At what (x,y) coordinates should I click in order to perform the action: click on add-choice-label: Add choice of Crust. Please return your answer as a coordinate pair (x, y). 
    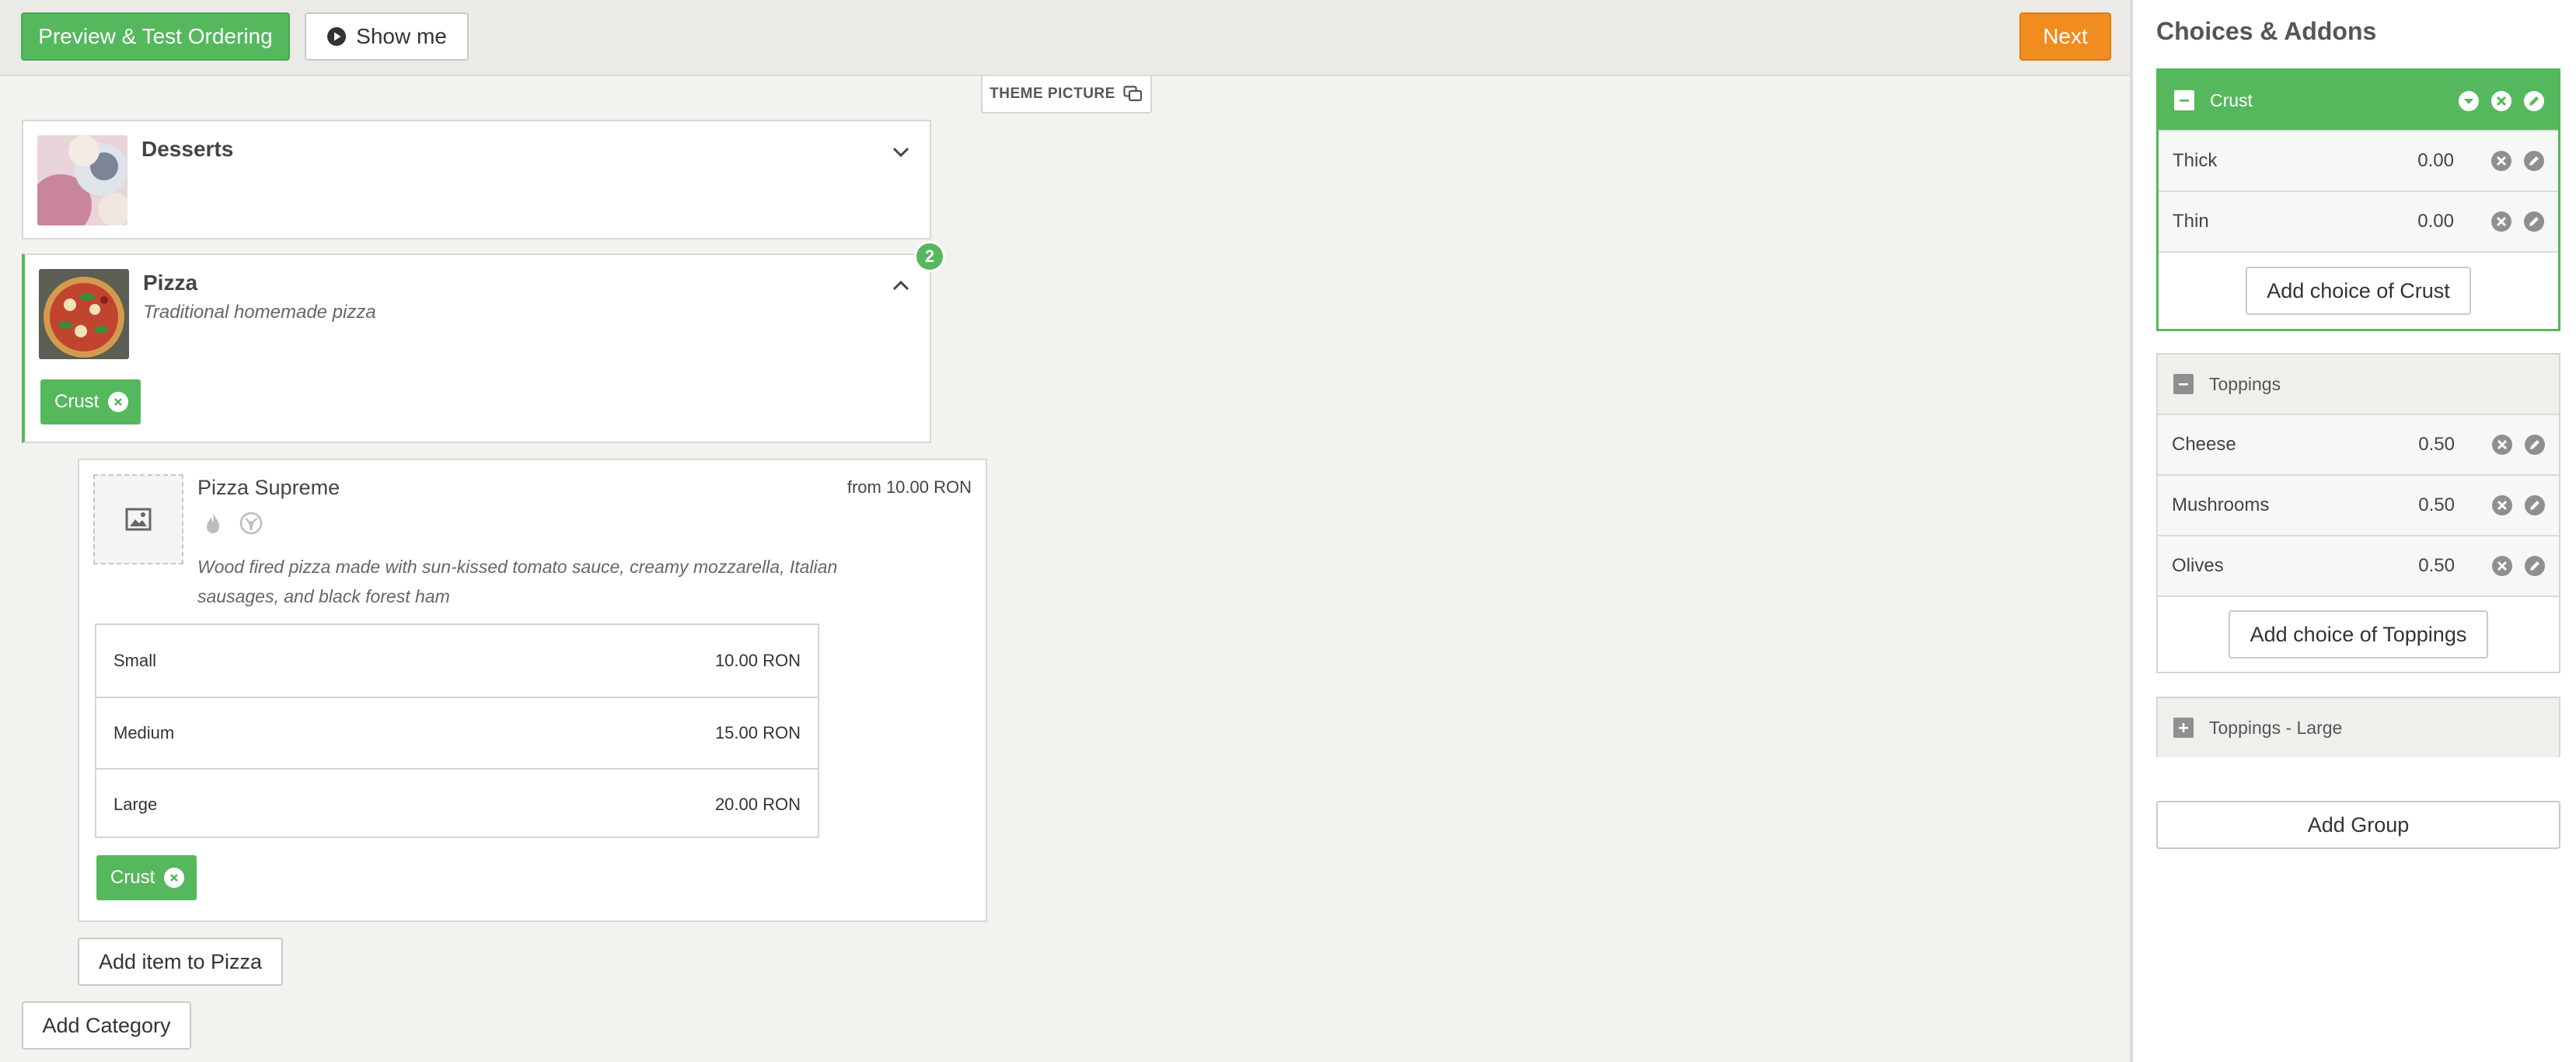
    Looking at the image, I should click on (2359, 290).